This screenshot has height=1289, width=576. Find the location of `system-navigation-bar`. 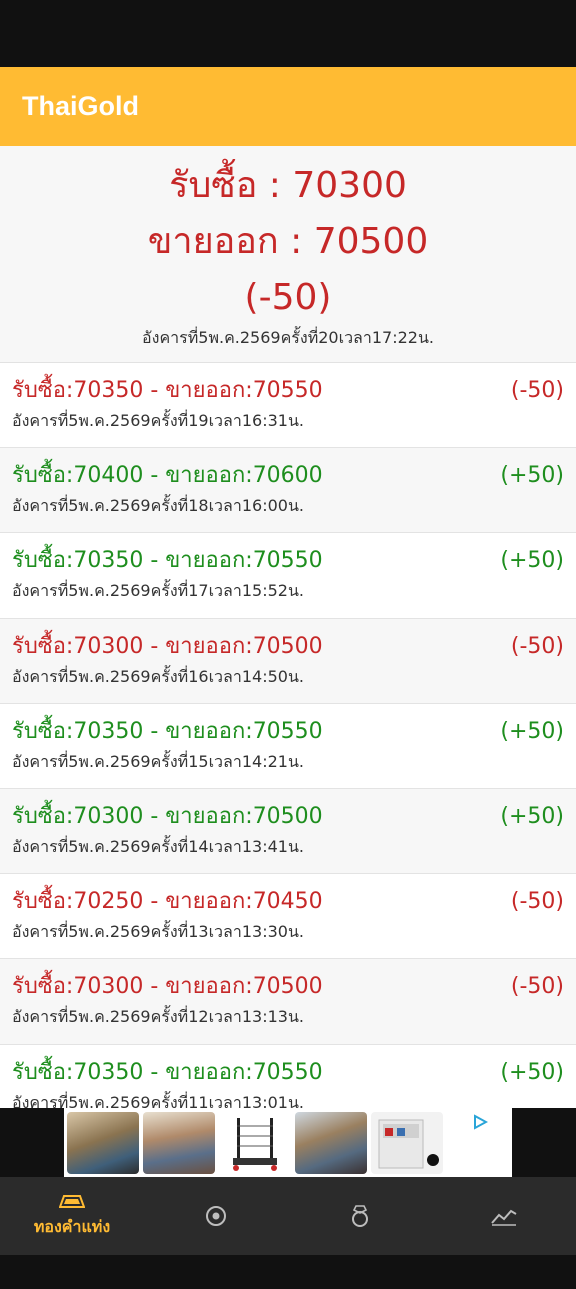

system-navigation-bar is located at coordinates (288, 1272).